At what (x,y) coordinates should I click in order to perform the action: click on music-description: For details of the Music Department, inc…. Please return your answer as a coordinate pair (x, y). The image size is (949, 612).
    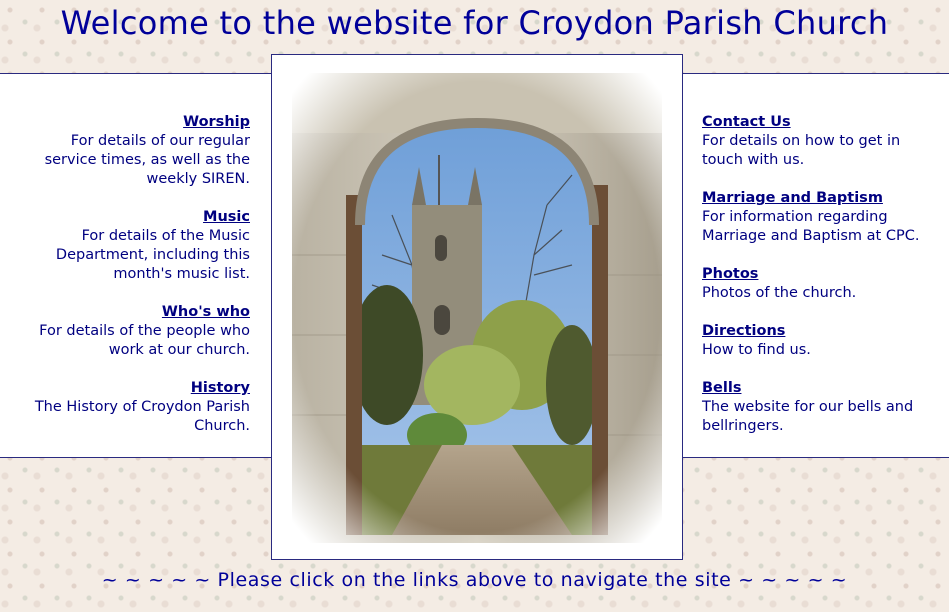
    Looking at the image, I should click on (152, 255).